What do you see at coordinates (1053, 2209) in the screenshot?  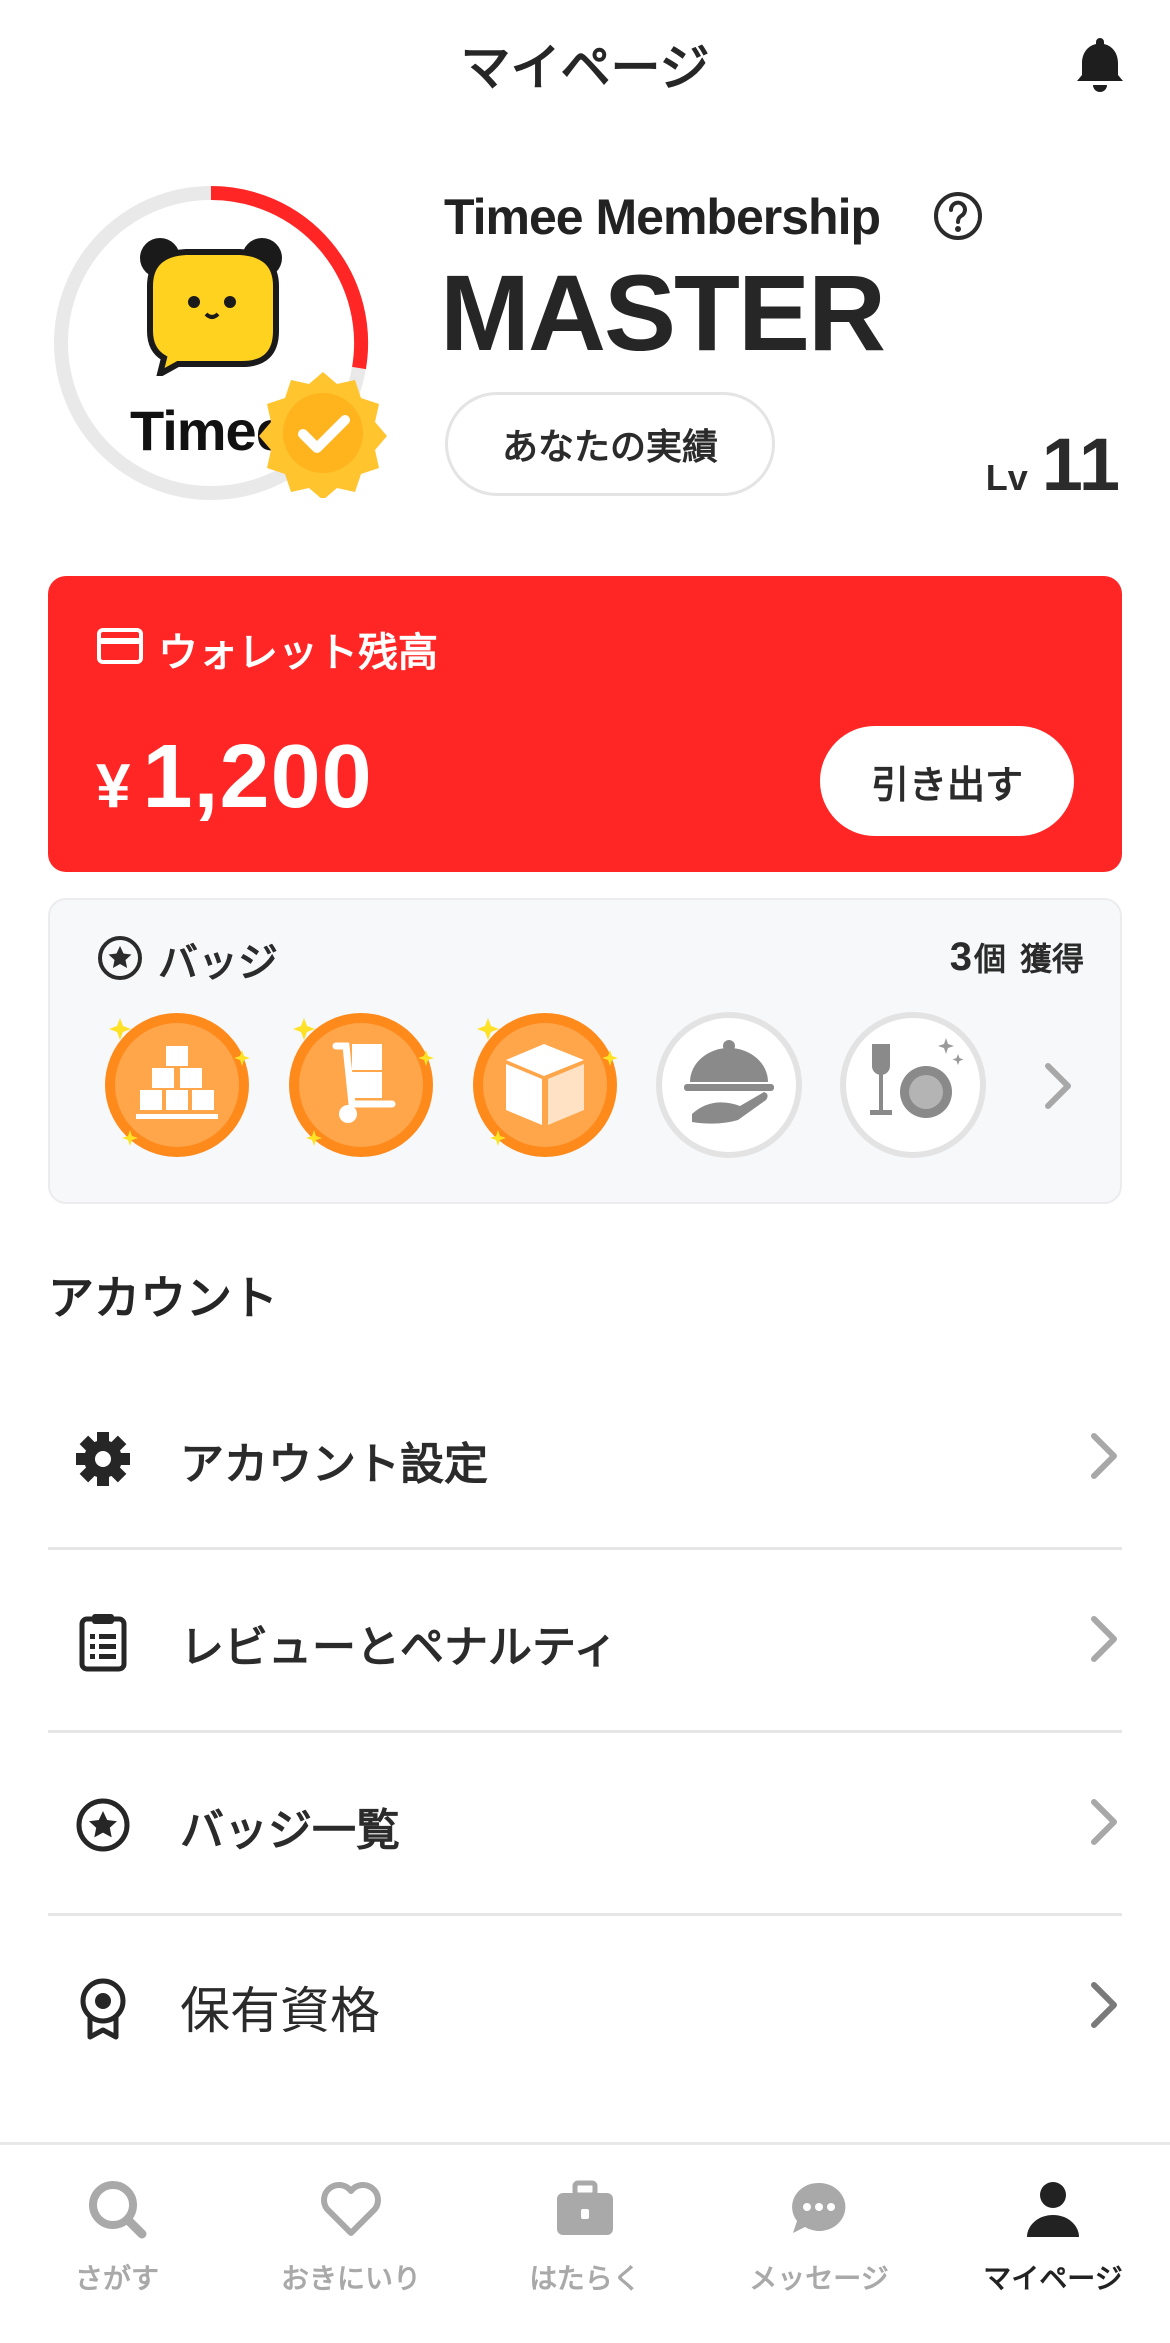 I see `person-icon` at bounding box center [1053, 2209].